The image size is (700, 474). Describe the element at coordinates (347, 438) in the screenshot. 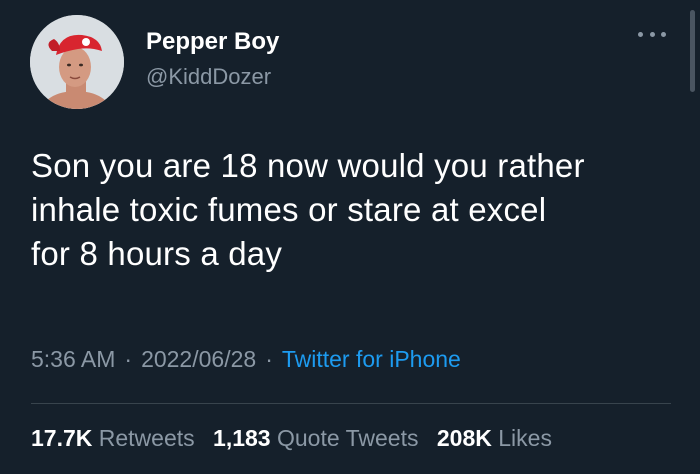

I see `quote-tweets-label: Quote Tweets` at that location.